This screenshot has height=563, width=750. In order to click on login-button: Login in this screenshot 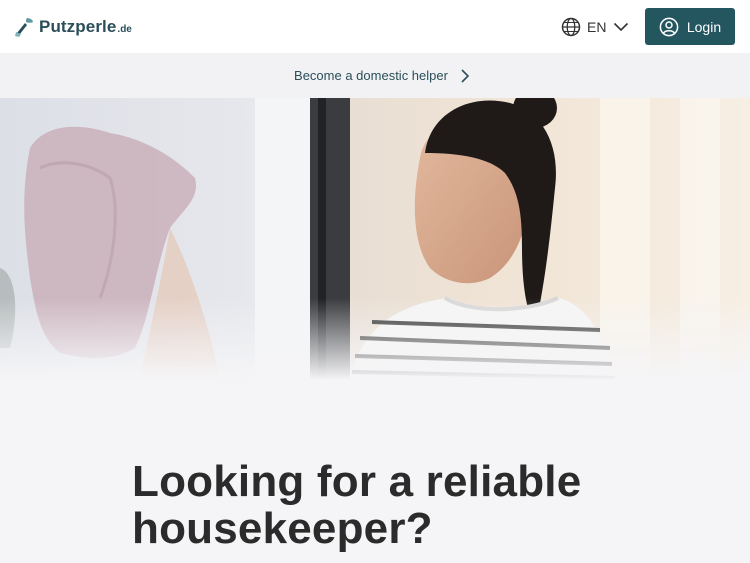, I will do `click(690, 26)`.